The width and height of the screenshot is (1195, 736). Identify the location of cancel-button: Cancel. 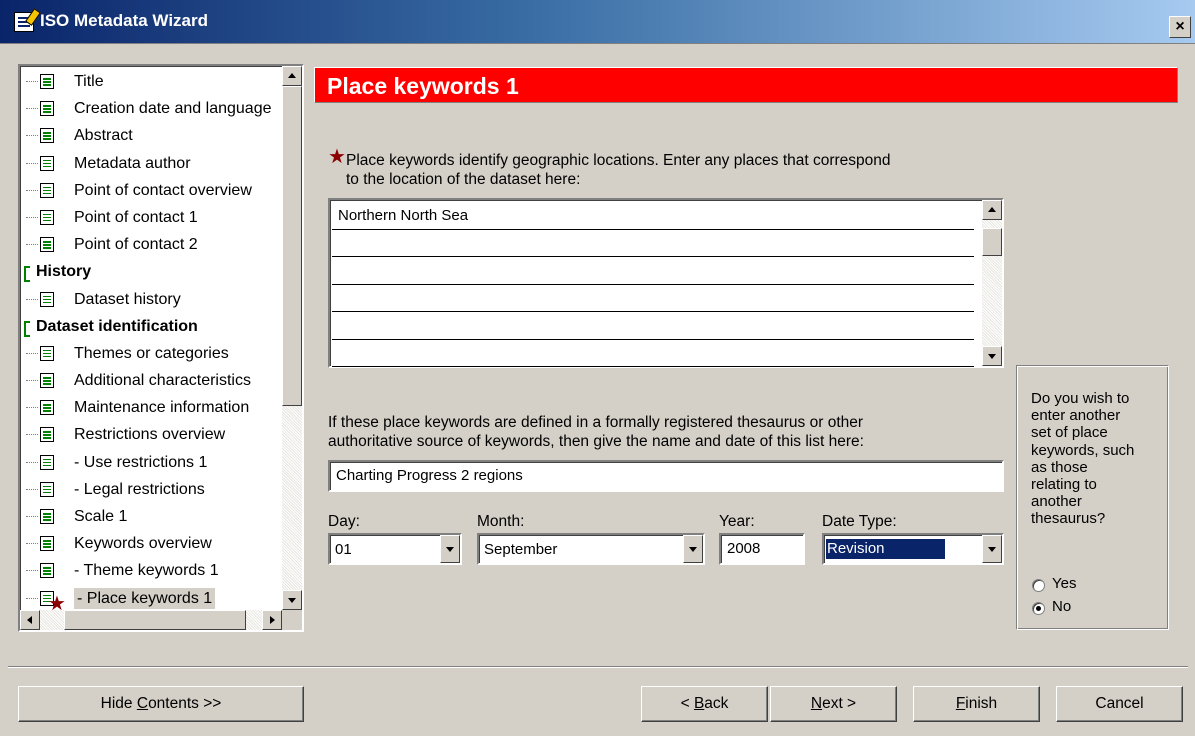
(1119, 704).